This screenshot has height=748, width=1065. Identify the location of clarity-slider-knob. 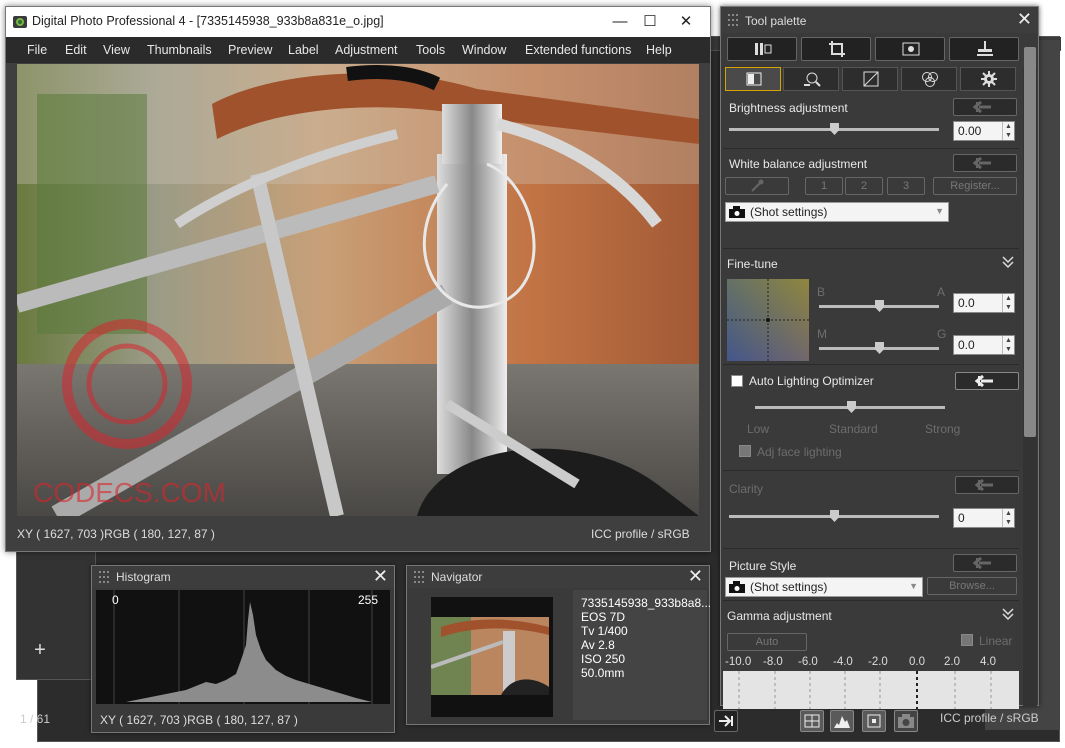
(834, 516).